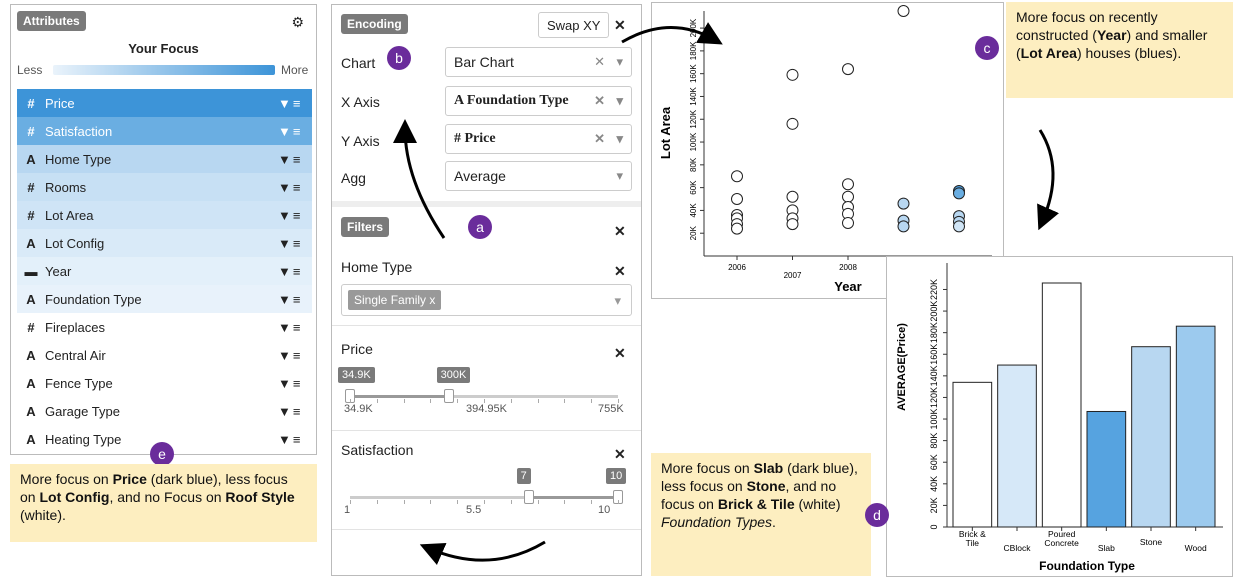 This screenshot has width=1239, height=580. Describe the element at coordinates (672, 33) in the screenshot. I see `arrow-encoding-to-scatter` at that location.